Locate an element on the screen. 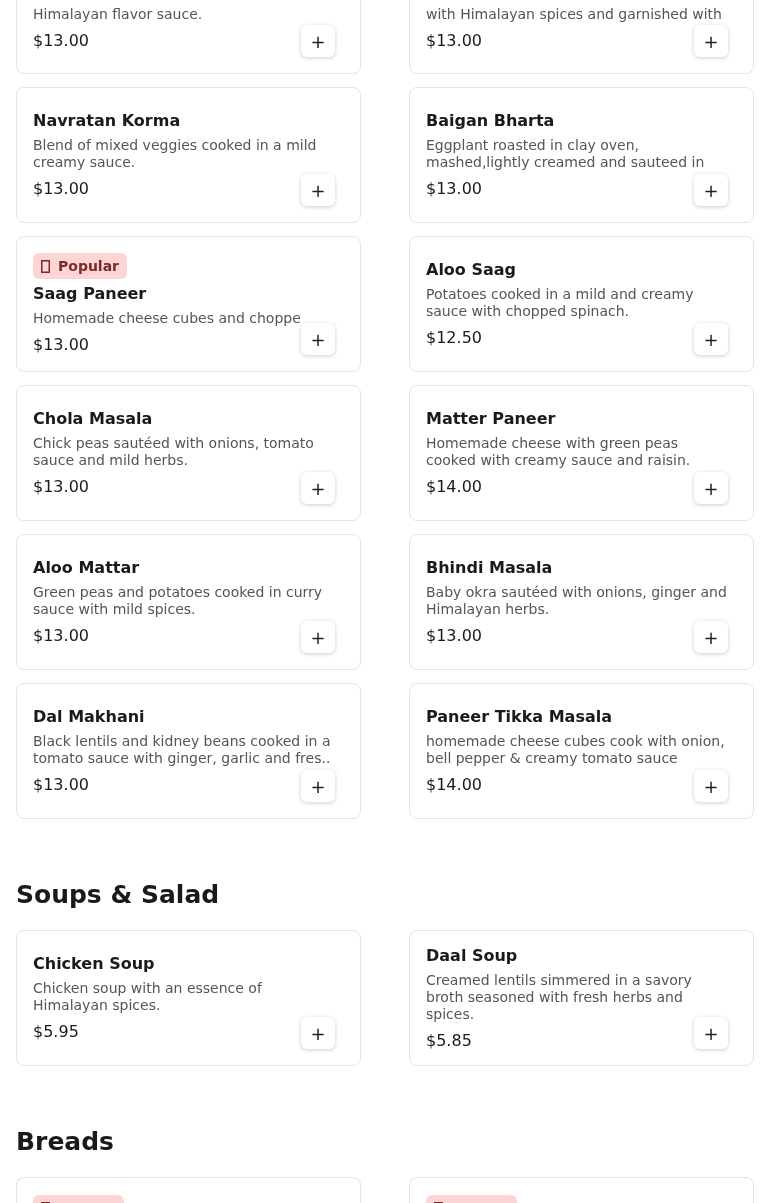 This screenshot has width=770, height=1203. item-description: Chick peas sautéed with onions, tomato sauce and mild herbs. is located at coordinates (174, 452).